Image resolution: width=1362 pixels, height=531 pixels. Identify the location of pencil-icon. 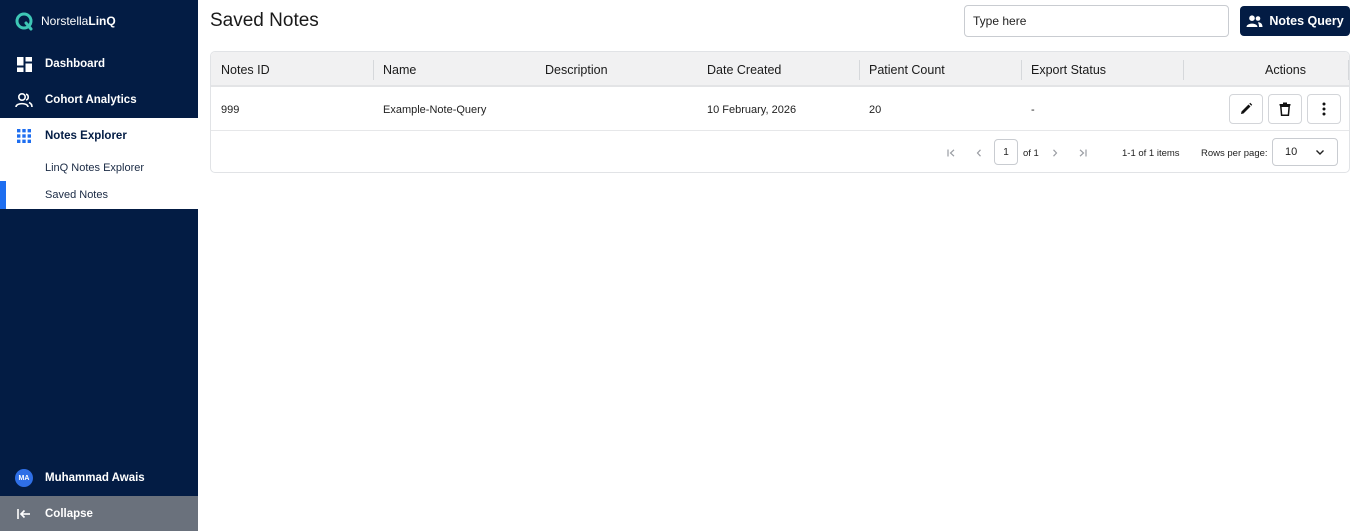
(1247, 108).